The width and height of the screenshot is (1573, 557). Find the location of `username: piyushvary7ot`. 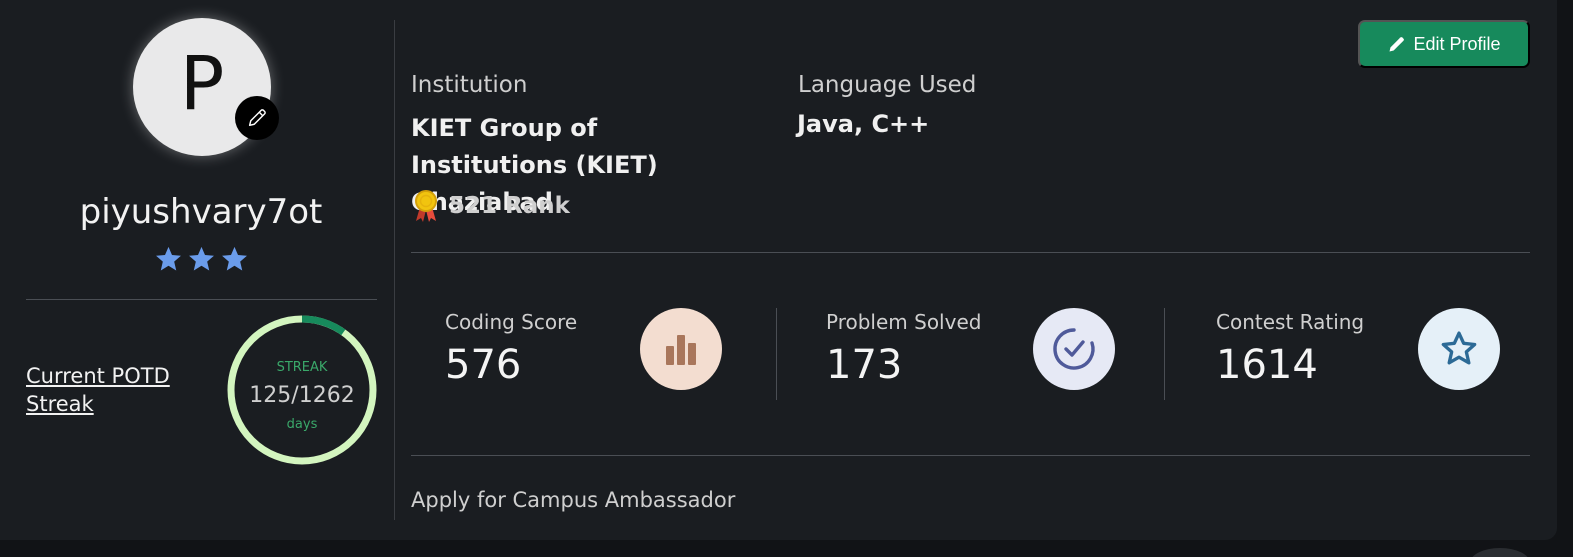

username: piyushvary7ot is located at coordinates (201, 212).